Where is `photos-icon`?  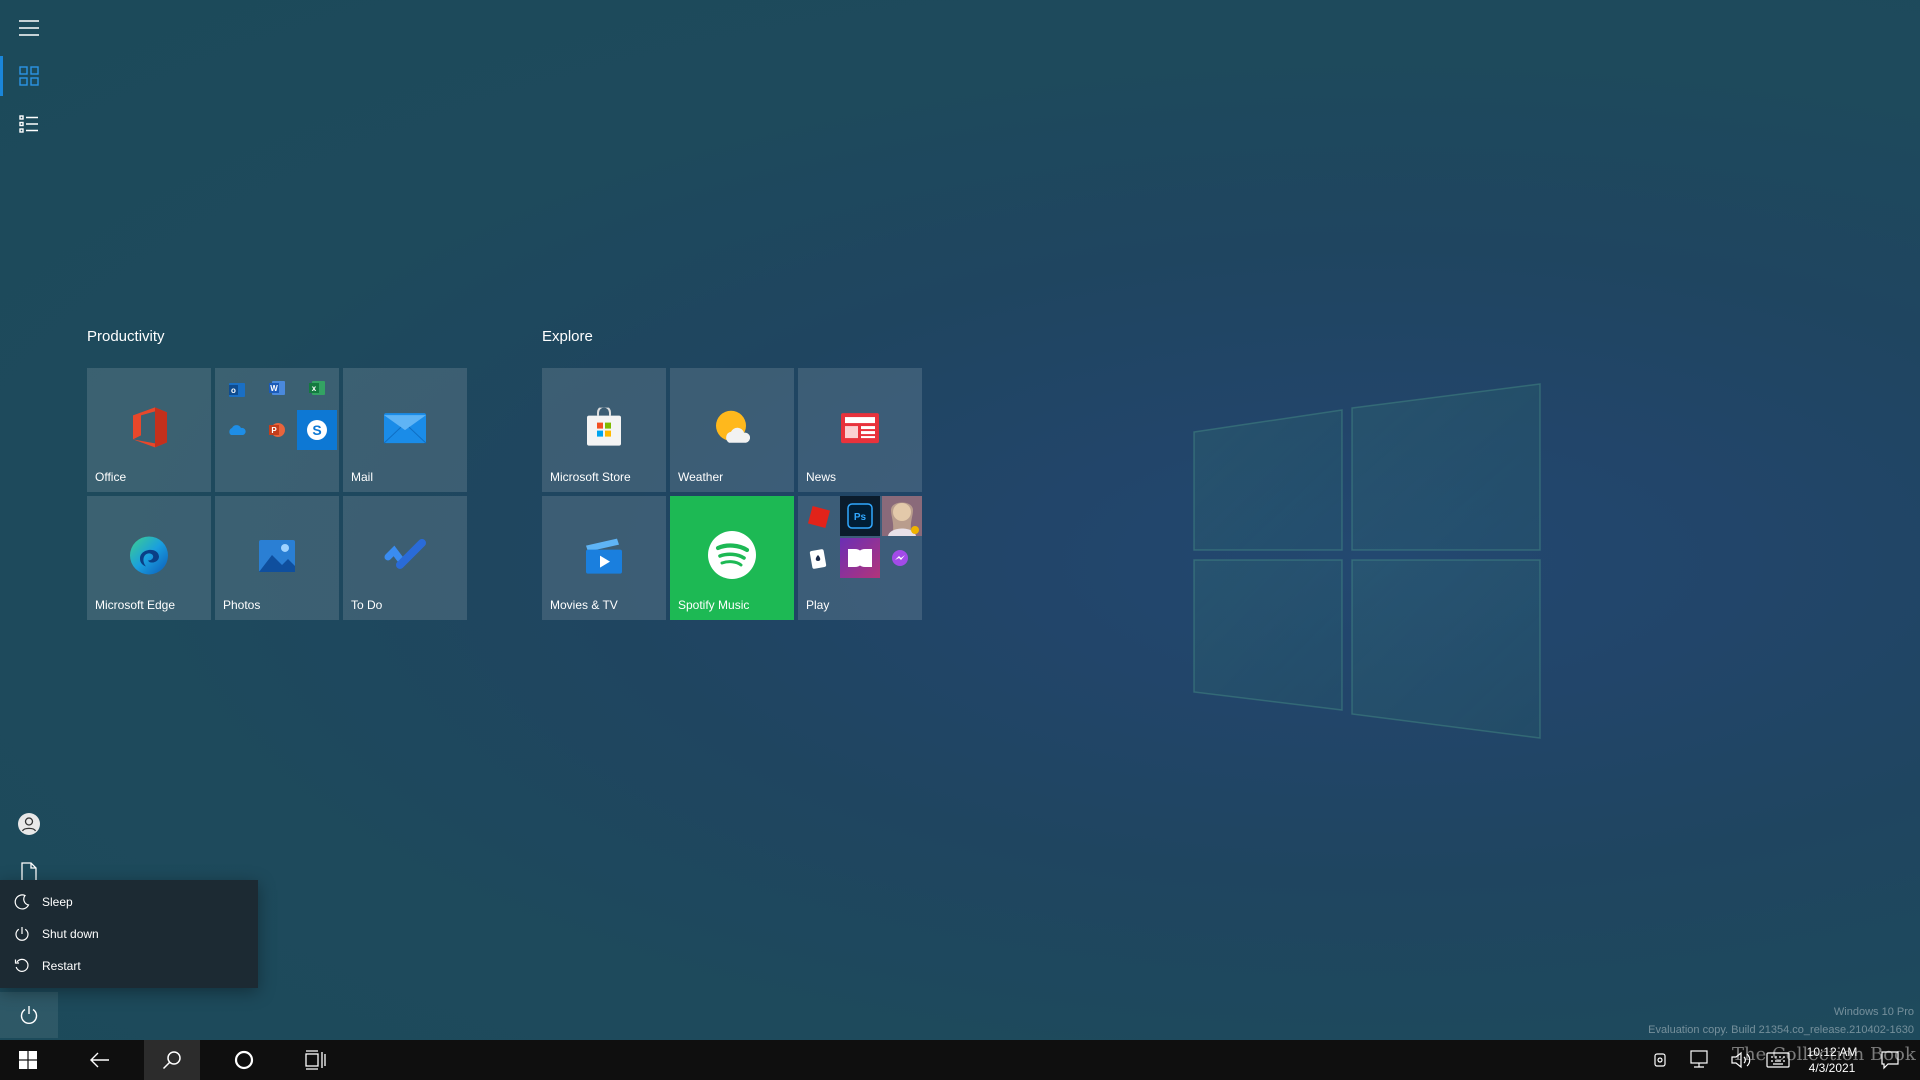
photos-icon is located at coordinates (277, 555).